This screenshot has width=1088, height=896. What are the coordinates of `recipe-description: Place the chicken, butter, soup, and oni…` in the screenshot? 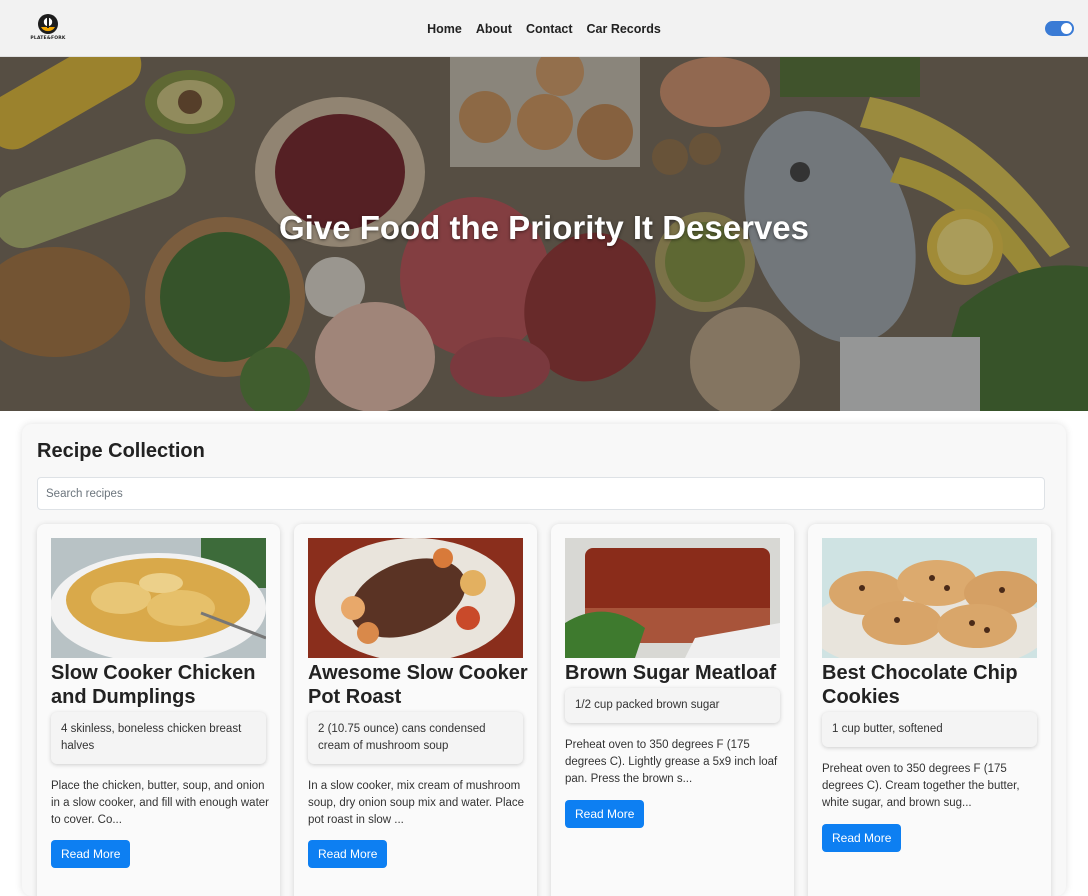 It's located at (160, 803).